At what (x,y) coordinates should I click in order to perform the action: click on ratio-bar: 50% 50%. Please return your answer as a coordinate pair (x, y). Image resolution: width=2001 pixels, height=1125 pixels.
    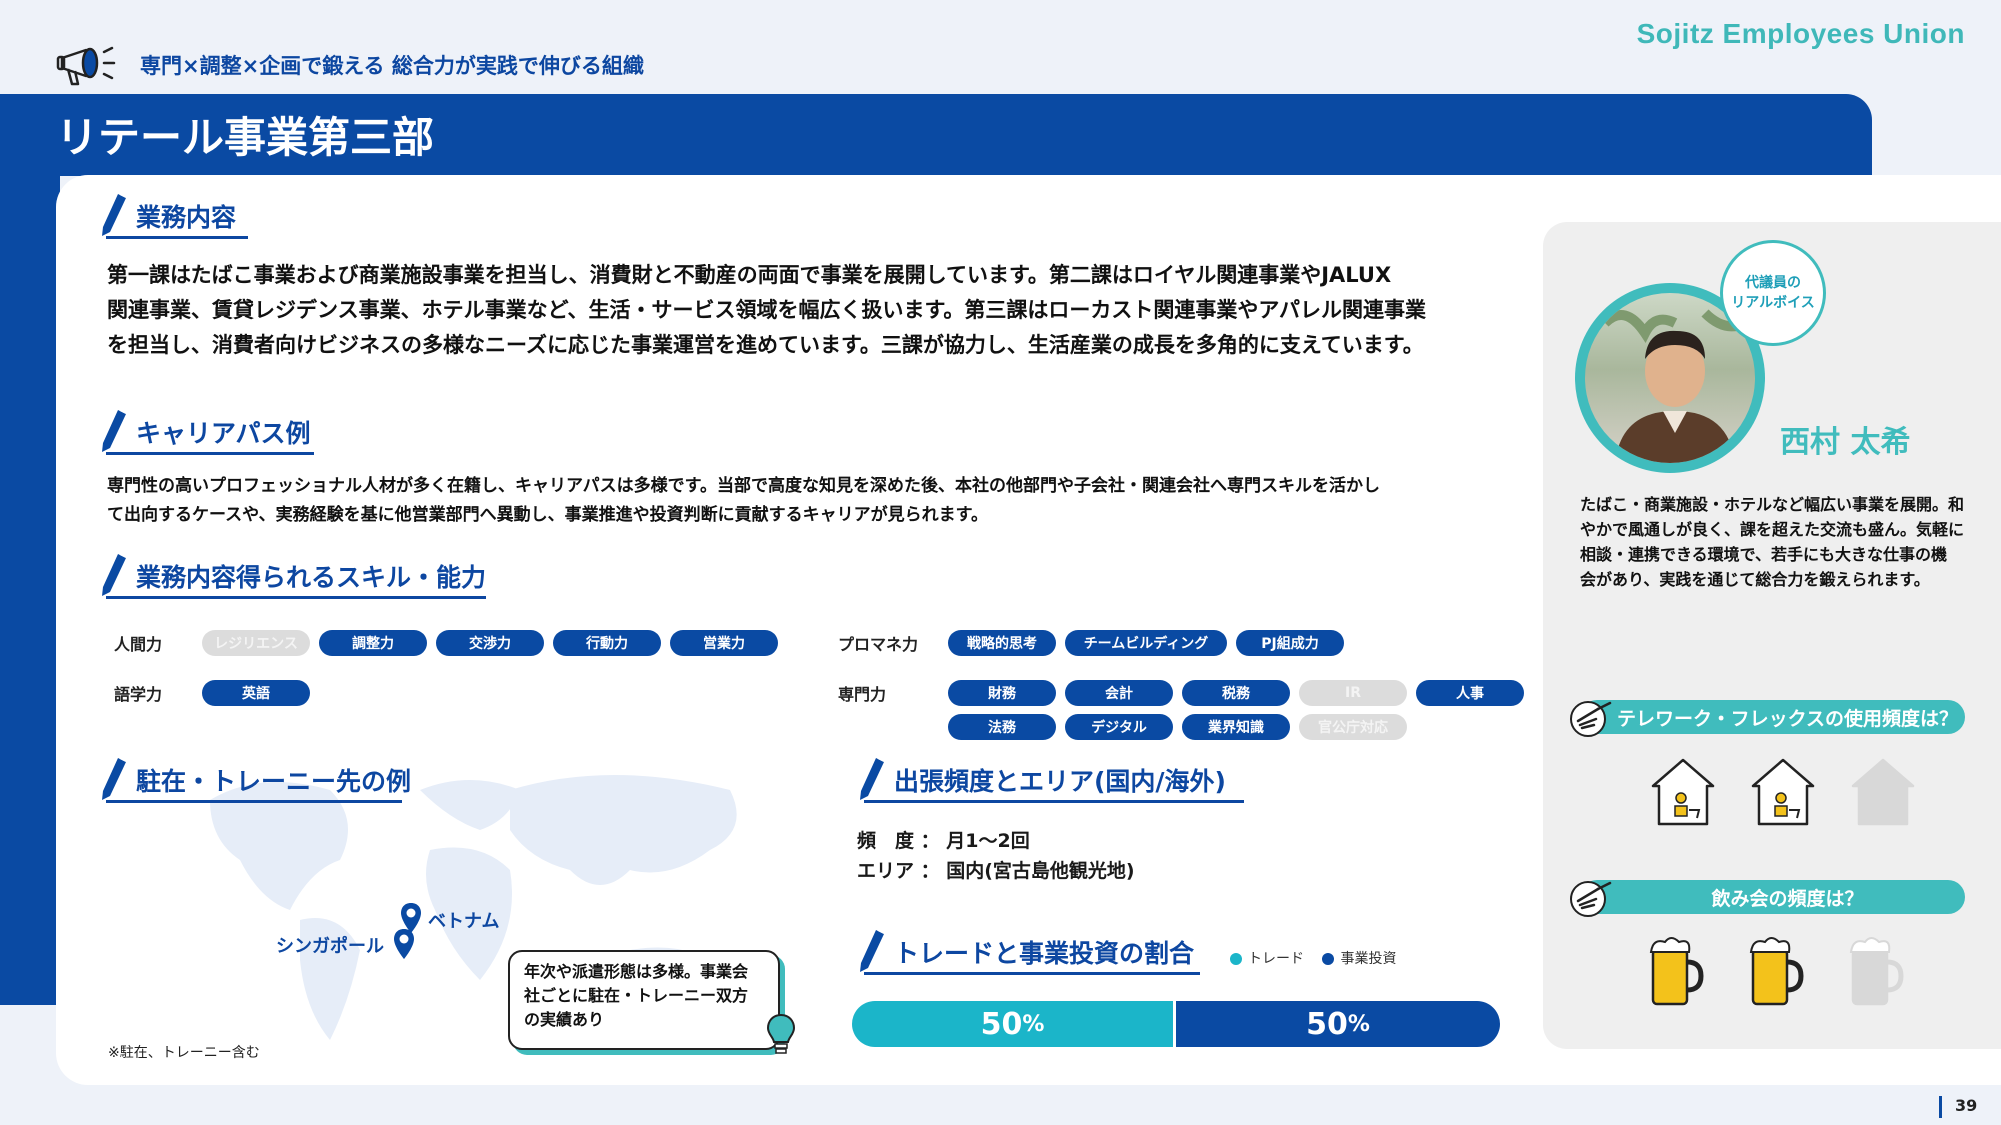
    Looking at the image, I should click on (1176, 1024).